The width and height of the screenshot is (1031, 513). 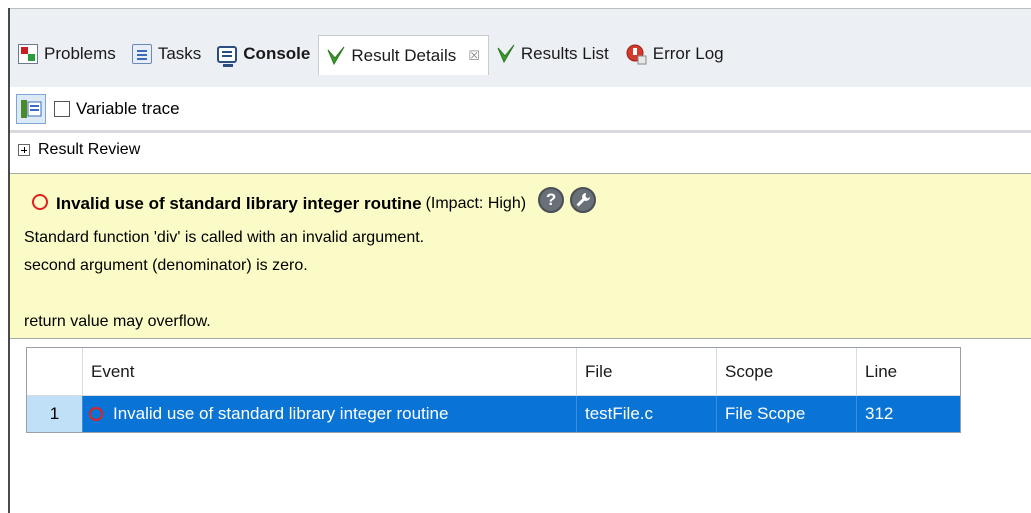 What do you see at coordinates (551, 200) in the screenshot?
I see `help-icon: ?` at bounding box center [551, 200].